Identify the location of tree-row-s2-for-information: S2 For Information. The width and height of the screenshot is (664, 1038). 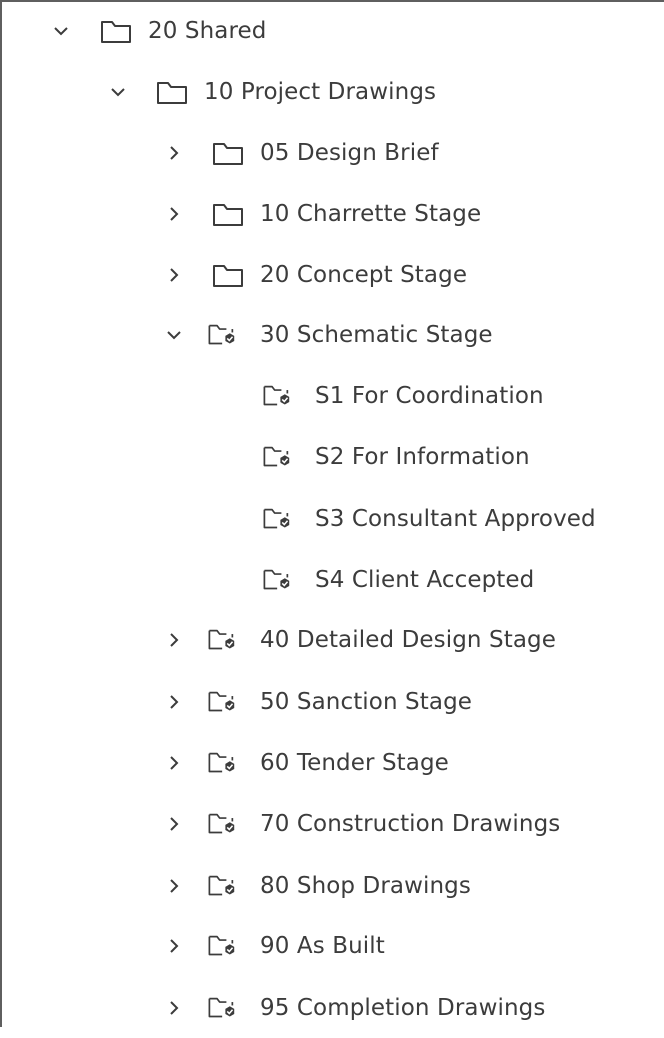
(333, 456).